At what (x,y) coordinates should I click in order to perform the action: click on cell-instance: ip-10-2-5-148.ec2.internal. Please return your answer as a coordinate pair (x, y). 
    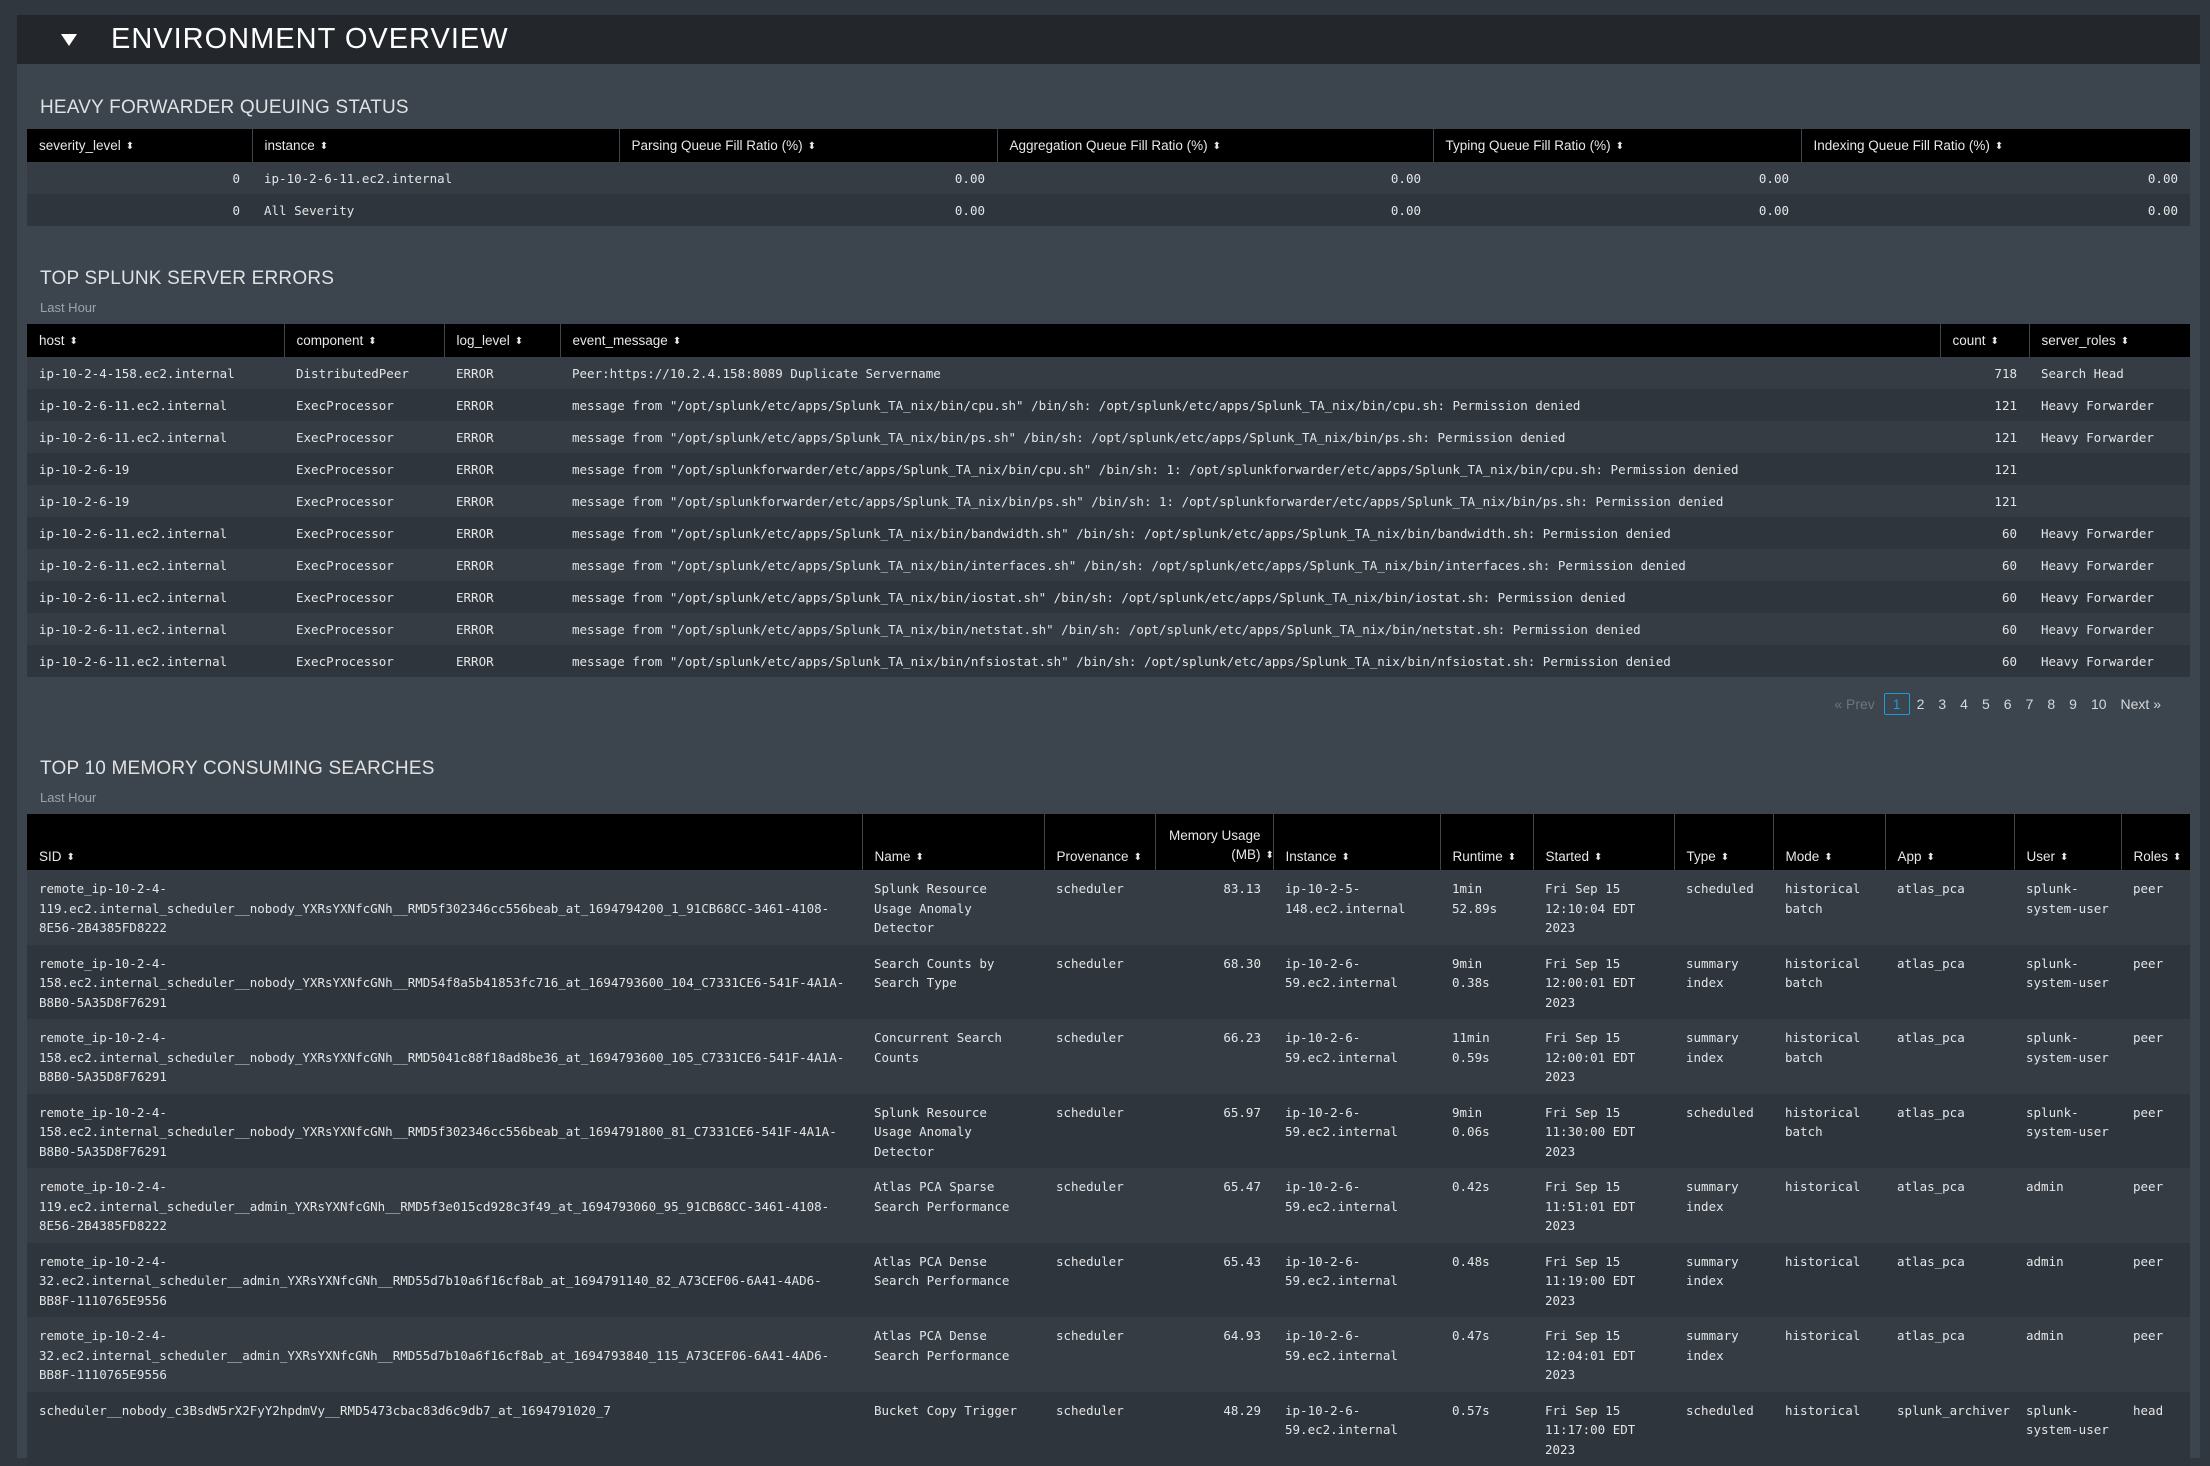
    Looking at the image, I should click on (1356, 907).